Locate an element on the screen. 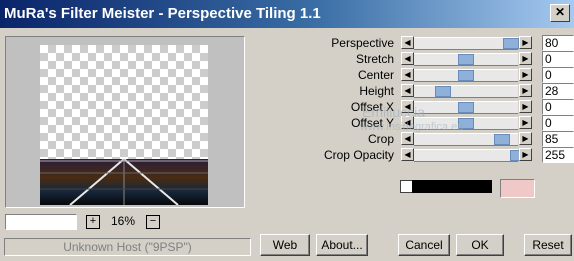  param-row: Crop ◀ ▶ 85 is located at coordinates (437, 139).